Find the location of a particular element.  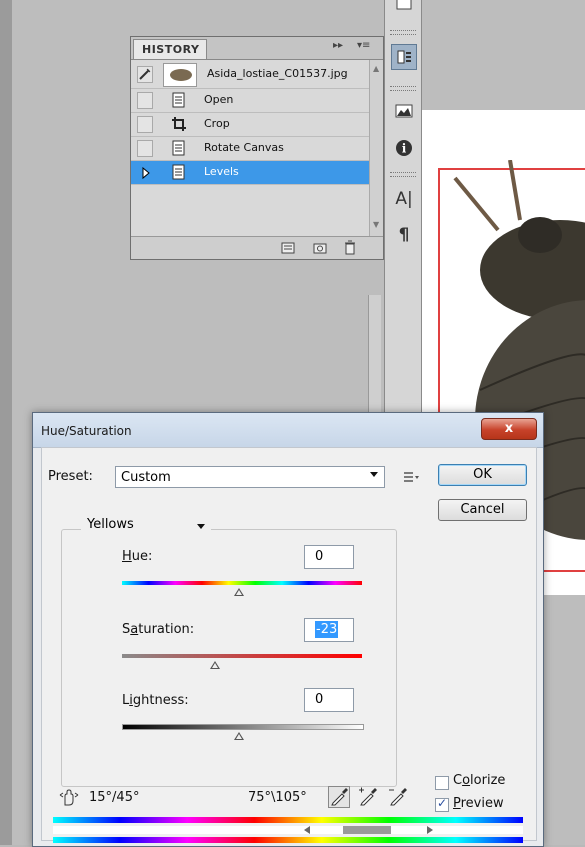

output-color-spectrum is located at coordinates (288, 840).